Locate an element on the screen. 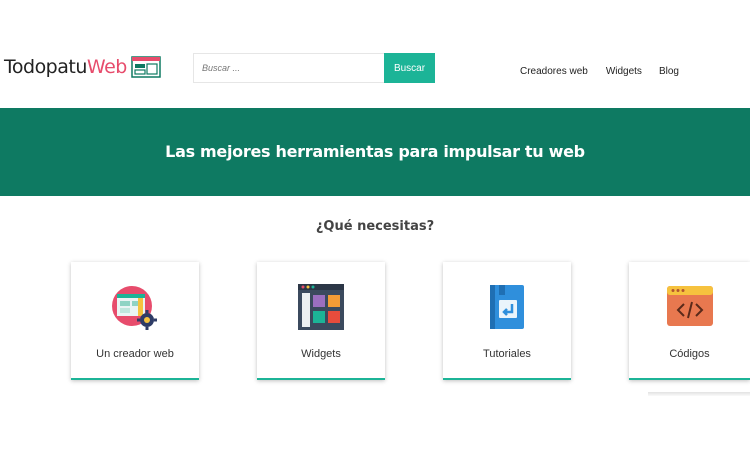  scroll-shadow is located at coordinates (699, 394).